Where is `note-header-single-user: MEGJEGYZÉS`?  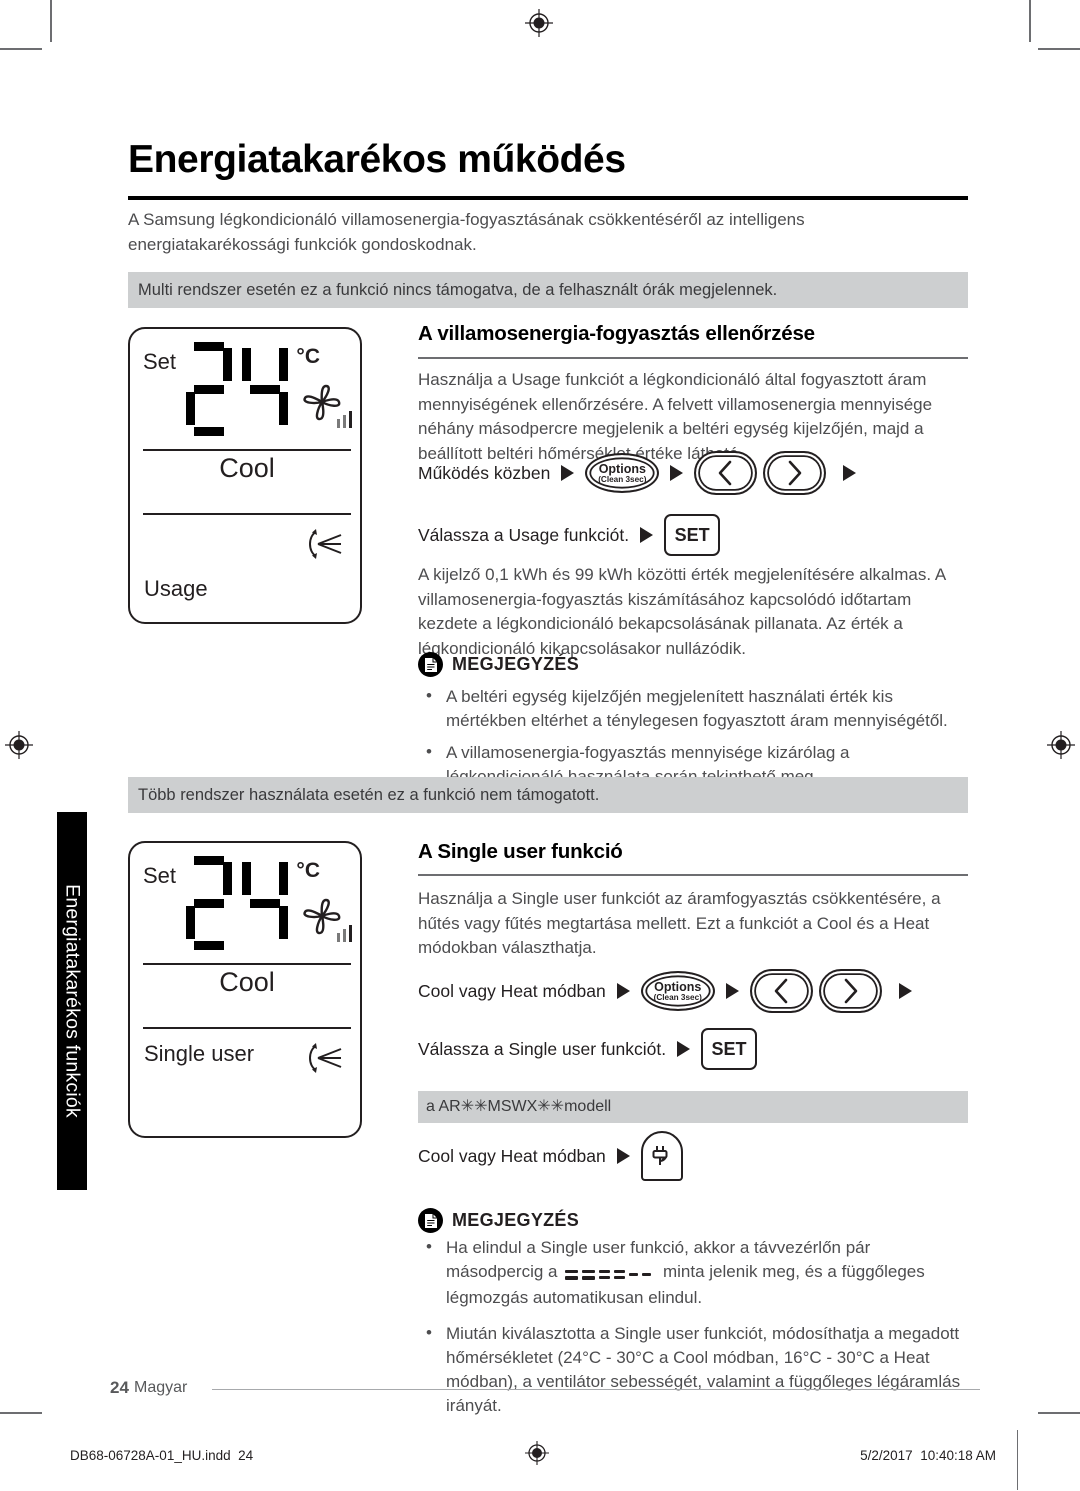
note-header-single-user: MEGJEGYZÉS is located at coordinates (498, 1220).